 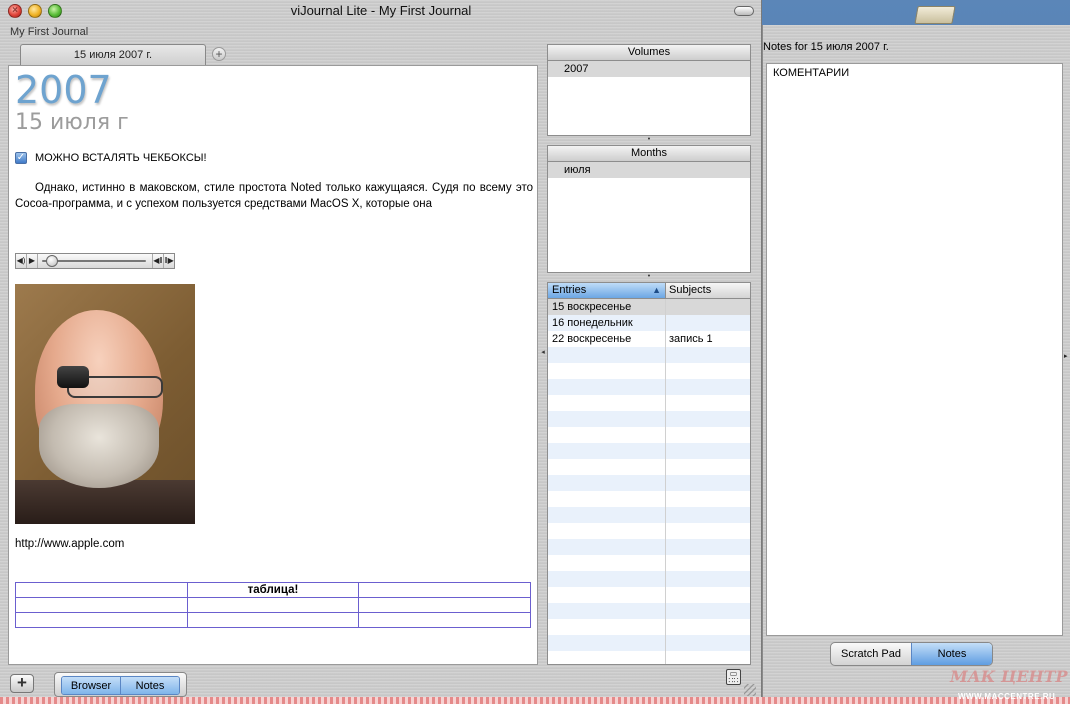 What do you see at coordinates (121, 158) in the screenshot?
I see `checkbox-label: МОЖНО ВСТАЛЯТЬ ЧЕКБОКСЫ!` at bounding box center [121, 158].